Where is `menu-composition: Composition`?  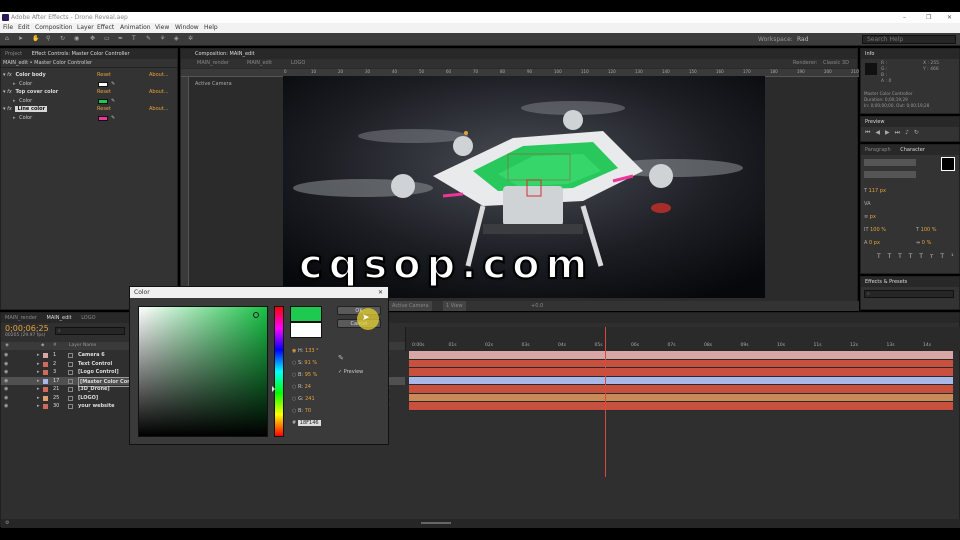 menu-composition: Composition is located at coordinates (53, 28).